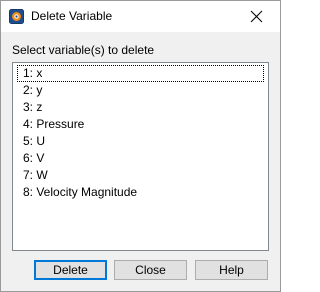 The height and width of the screenshot is (292, 320). What do you see at coordinates (140, 124) in the screenshot?
I see `variable-list-item: 4: Pressure` at bounding box center [140, 124].